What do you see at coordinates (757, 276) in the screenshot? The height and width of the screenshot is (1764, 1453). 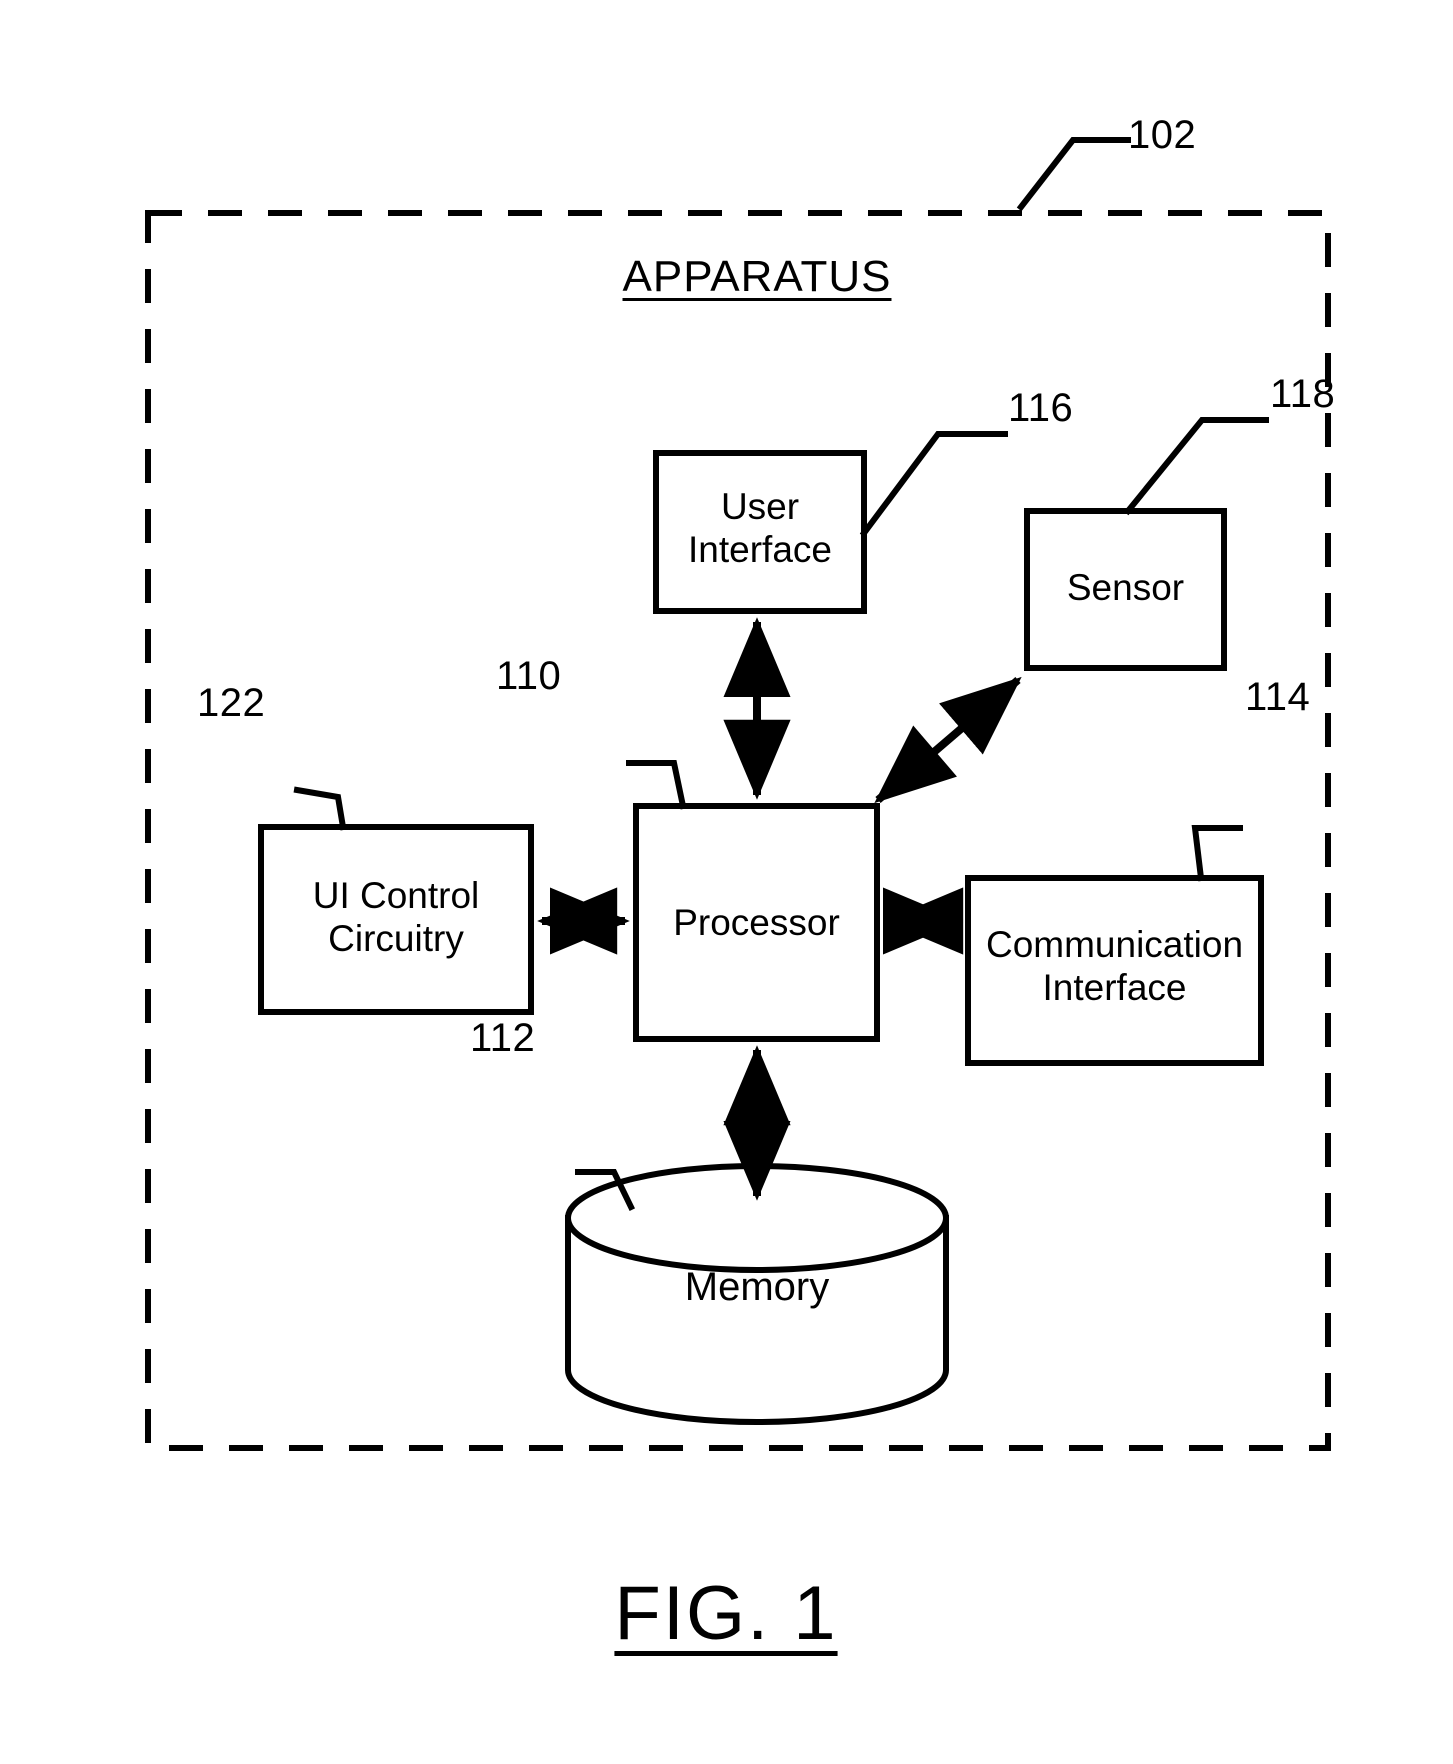 I see `apparatus-title: APPARATUS` at bounding box center [757, 276].